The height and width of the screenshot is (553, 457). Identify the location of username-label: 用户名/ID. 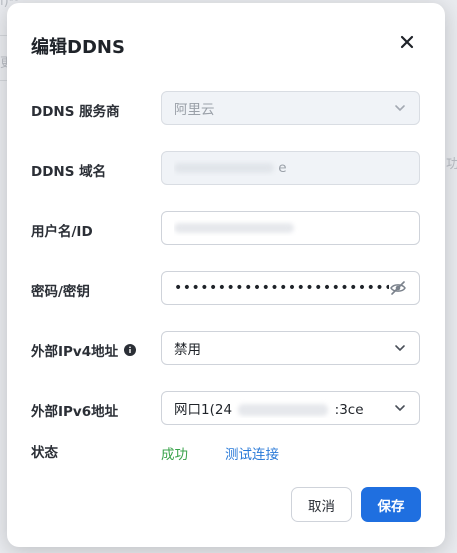
(62, 232).